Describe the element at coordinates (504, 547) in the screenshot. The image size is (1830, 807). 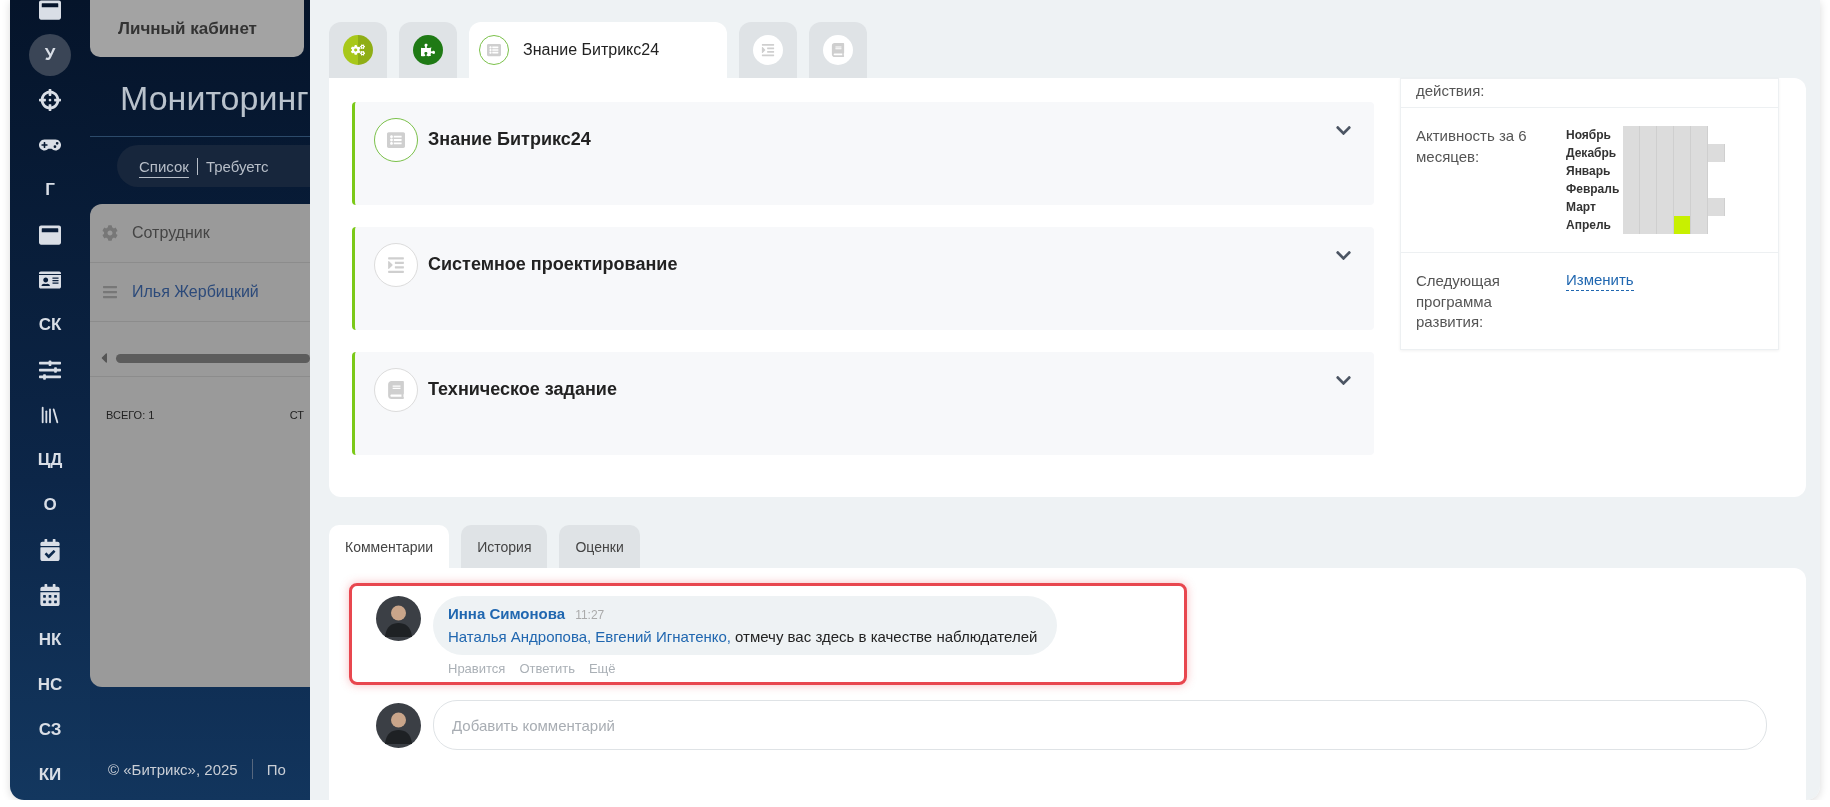
I see `comments-tab: История` at that location.